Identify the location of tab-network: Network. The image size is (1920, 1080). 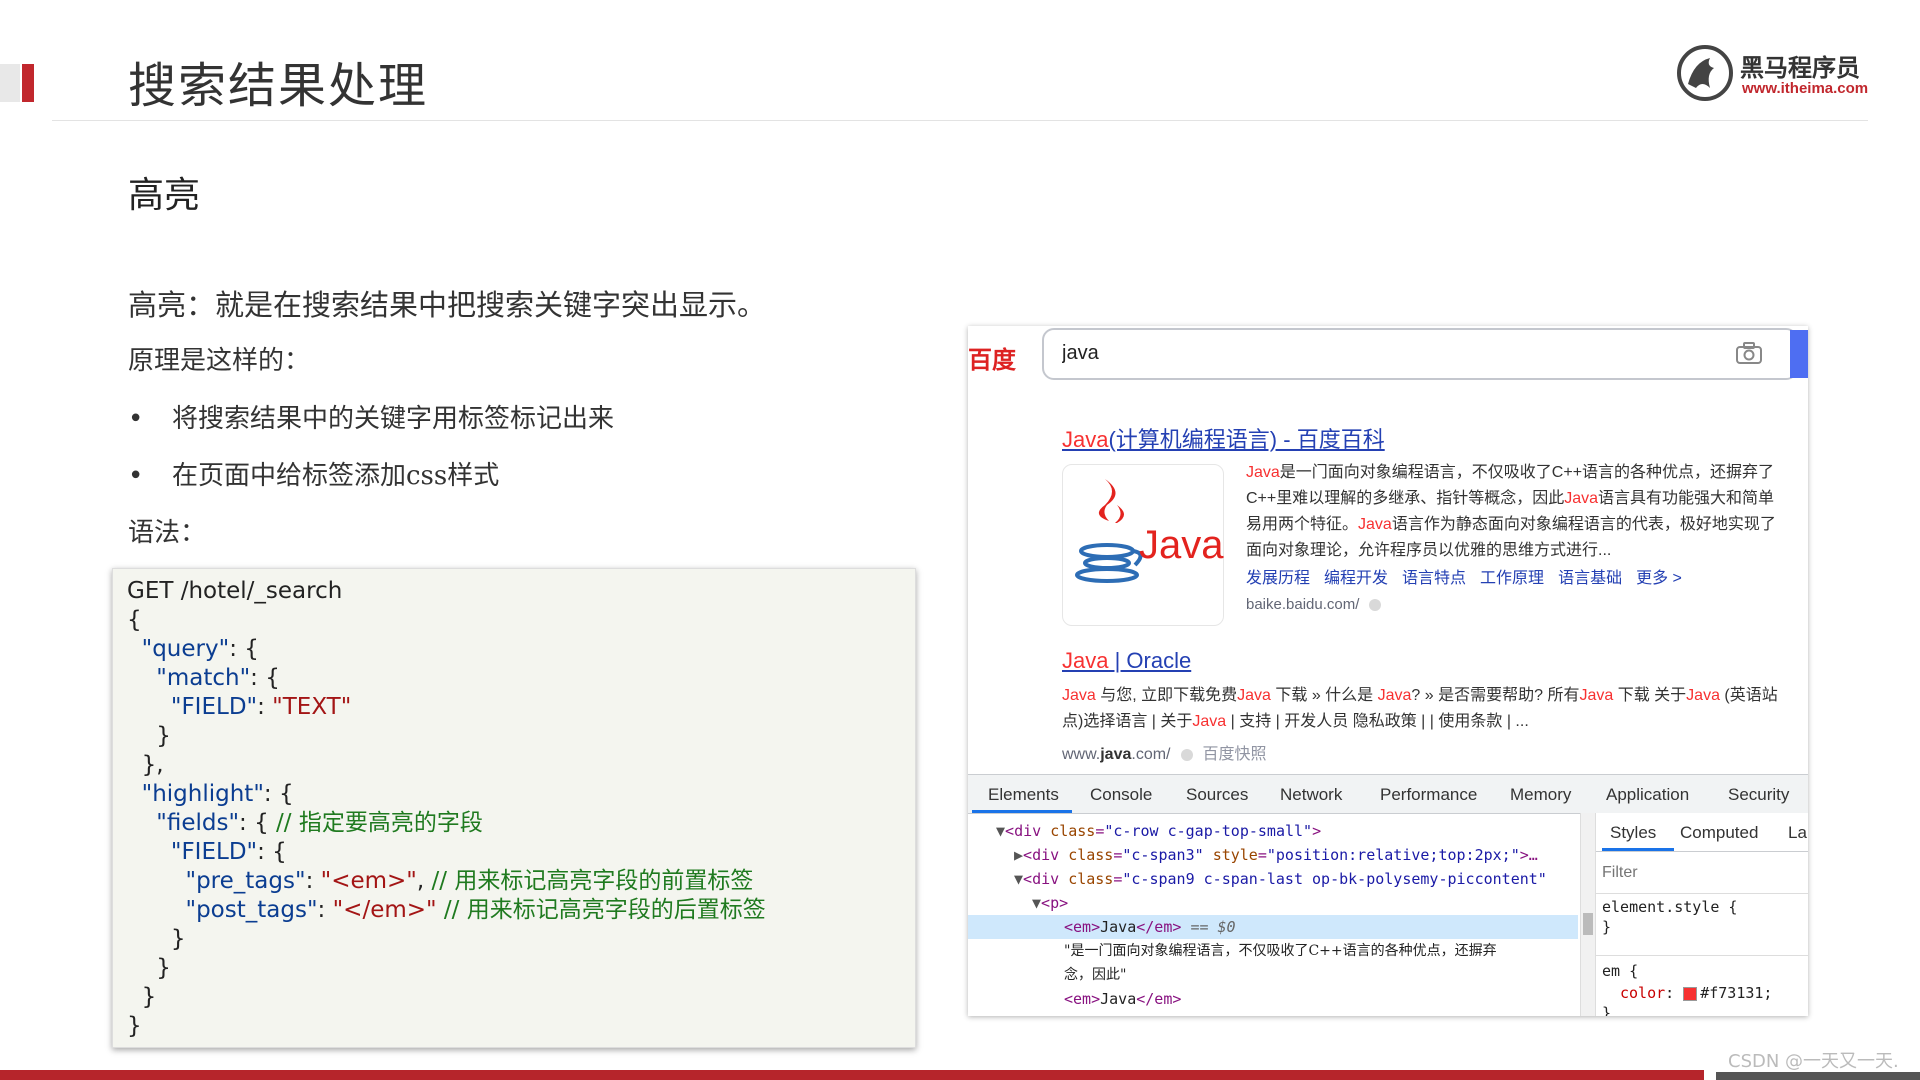
(1311, 795).